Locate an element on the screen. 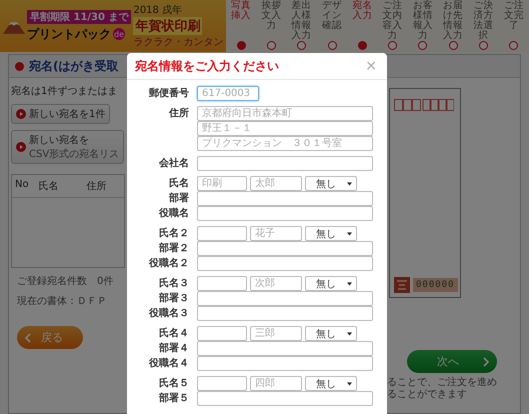 The width and height of the screenshot is (529, 414). given-name-field: 次郎 is located at coordinates (276, 283).